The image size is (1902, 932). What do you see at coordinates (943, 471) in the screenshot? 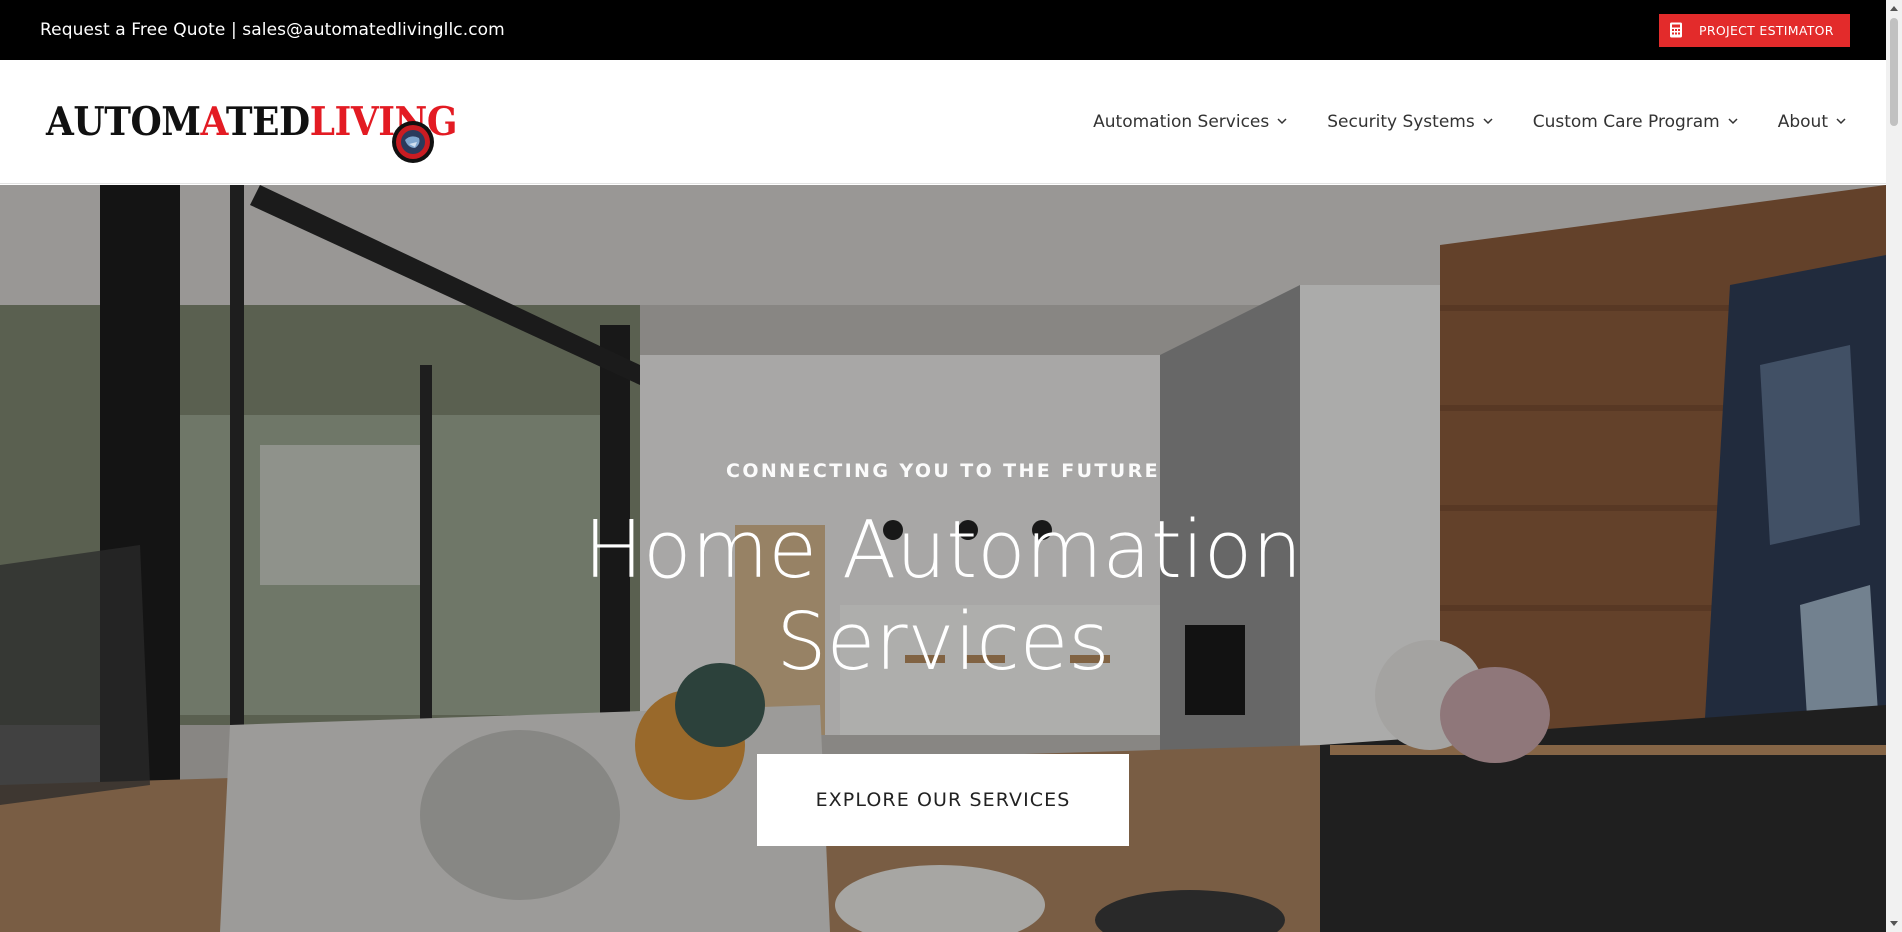
I see `hero-eyebrow: CONNECTING YOU TO THE FUTURE` at bounding box center [943, 471].